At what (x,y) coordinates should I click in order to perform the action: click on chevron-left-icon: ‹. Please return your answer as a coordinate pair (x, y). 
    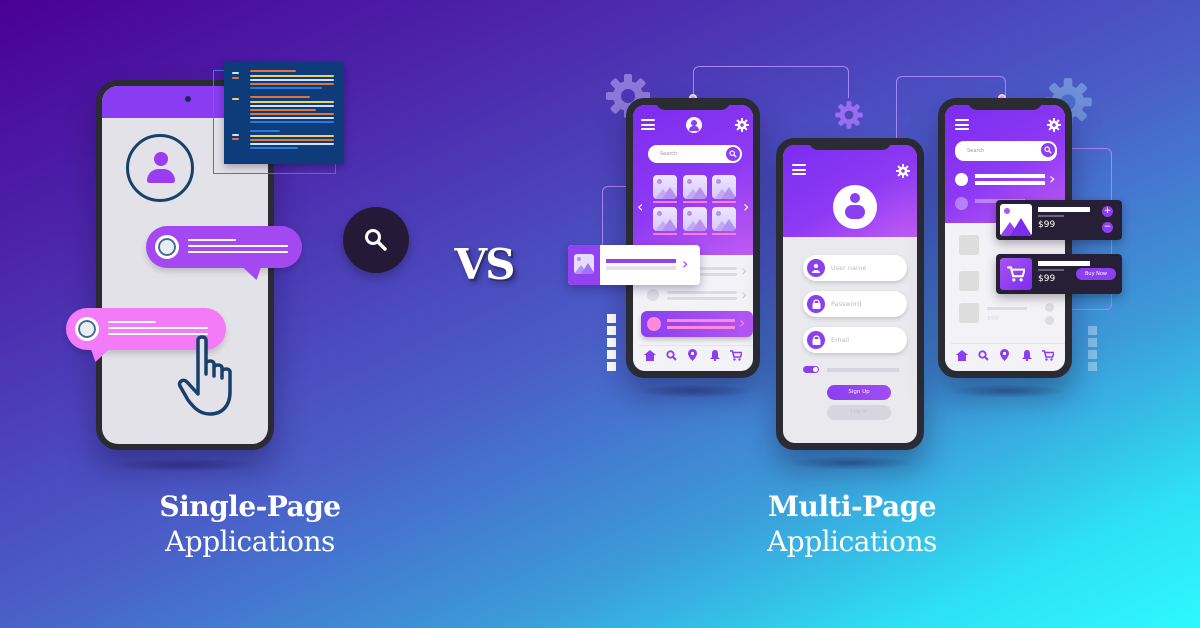
    Looking at the image, I should click on (640, 207).